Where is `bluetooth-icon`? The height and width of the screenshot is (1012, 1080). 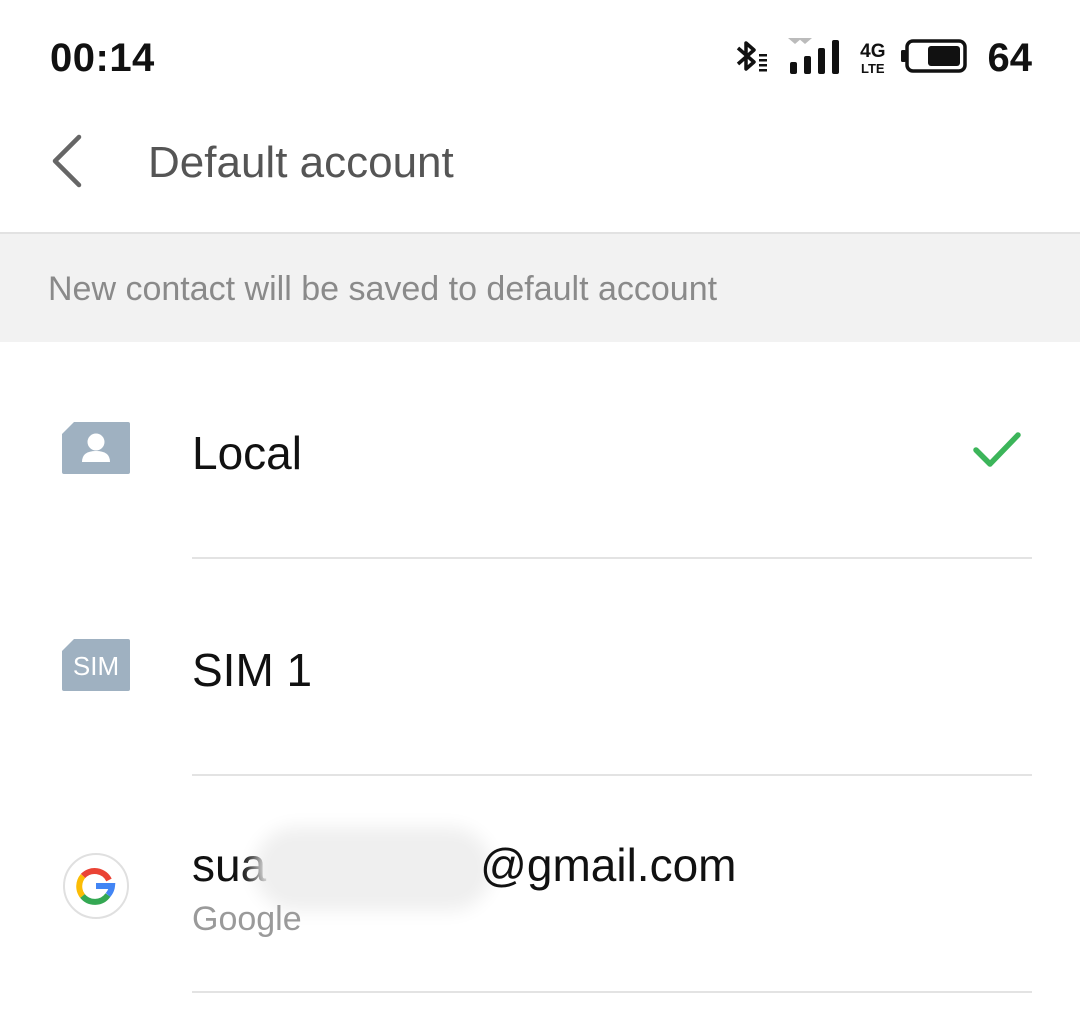
bluetooth-icon is located at coordinates (752, 58).